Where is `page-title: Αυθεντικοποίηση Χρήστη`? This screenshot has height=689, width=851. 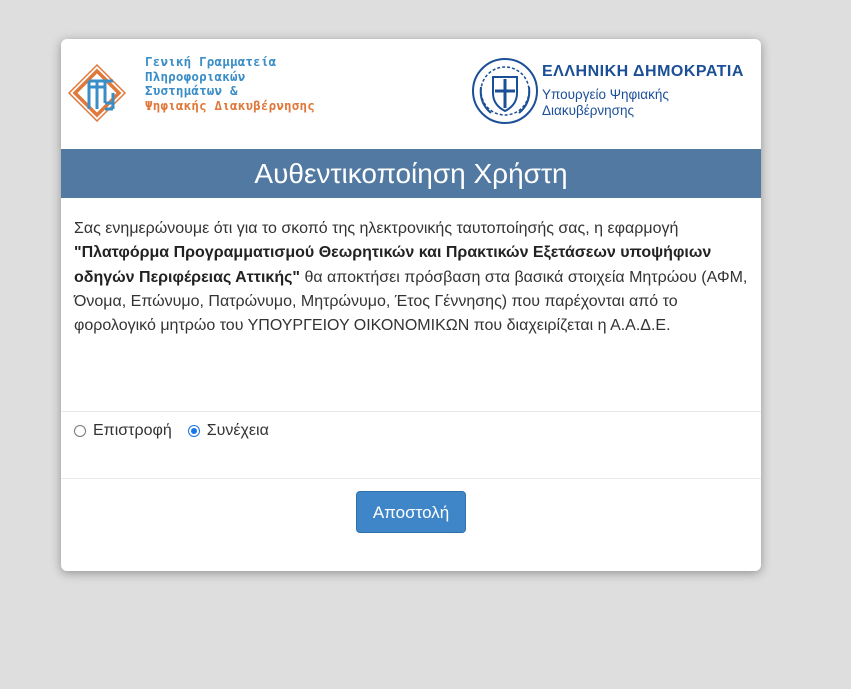 page-title: Αυθεντικοποίηση Χρήστη is located at coordinates (411, 173).